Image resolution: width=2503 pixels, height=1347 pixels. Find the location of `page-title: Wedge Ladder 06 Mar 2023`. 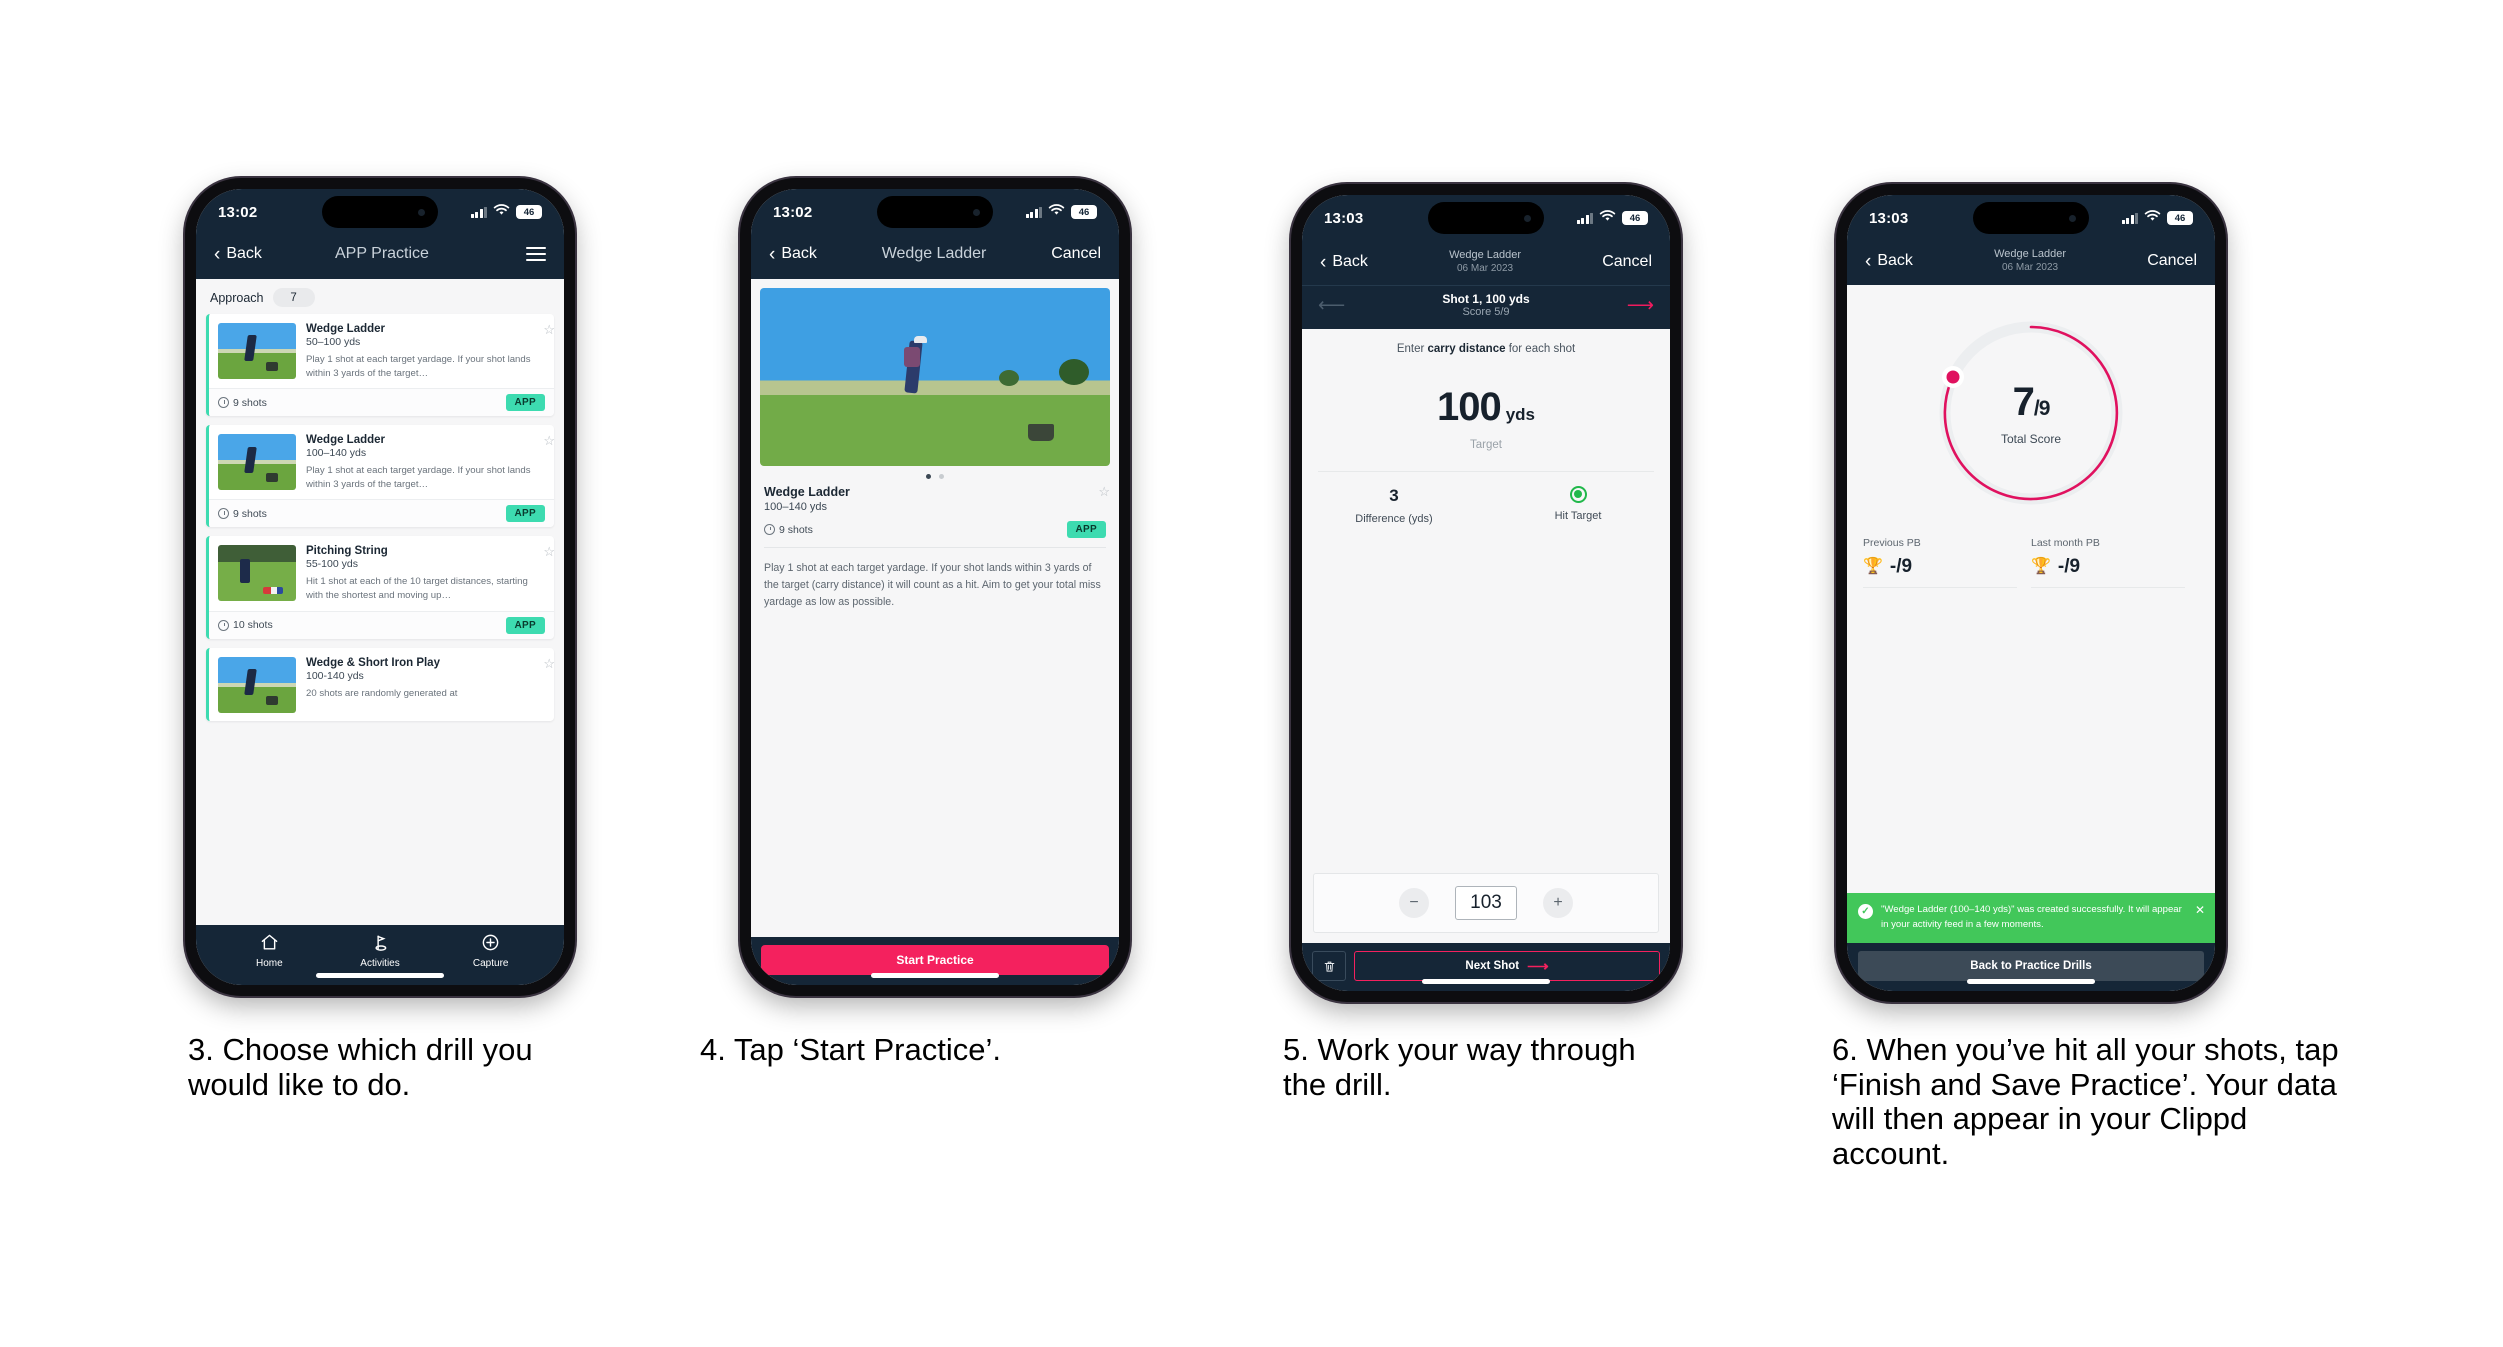

page-title: Wedge Ladder 06 Mar 2023 is located at coordinates (2030, 260).